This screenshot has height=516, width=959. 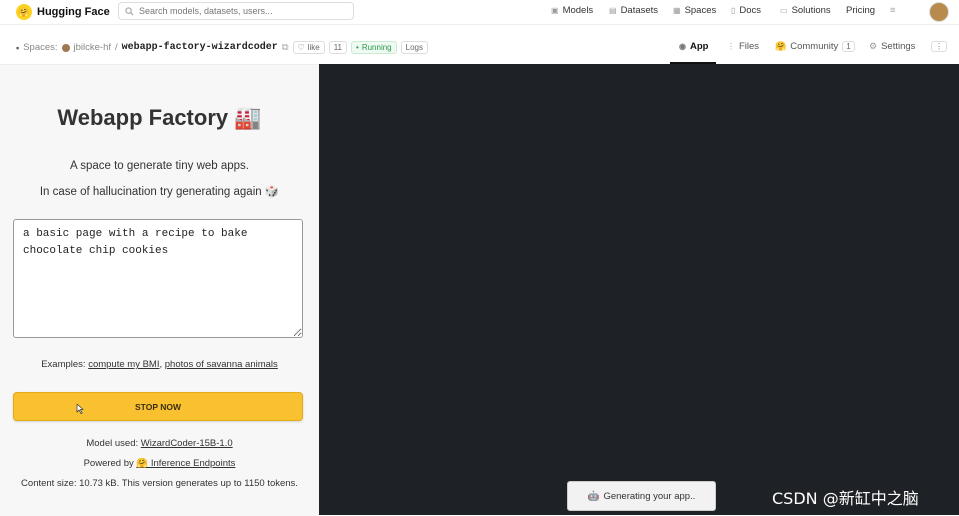 I want to click on nav-spaces-label: Spaces, so click(x=700, y=10).